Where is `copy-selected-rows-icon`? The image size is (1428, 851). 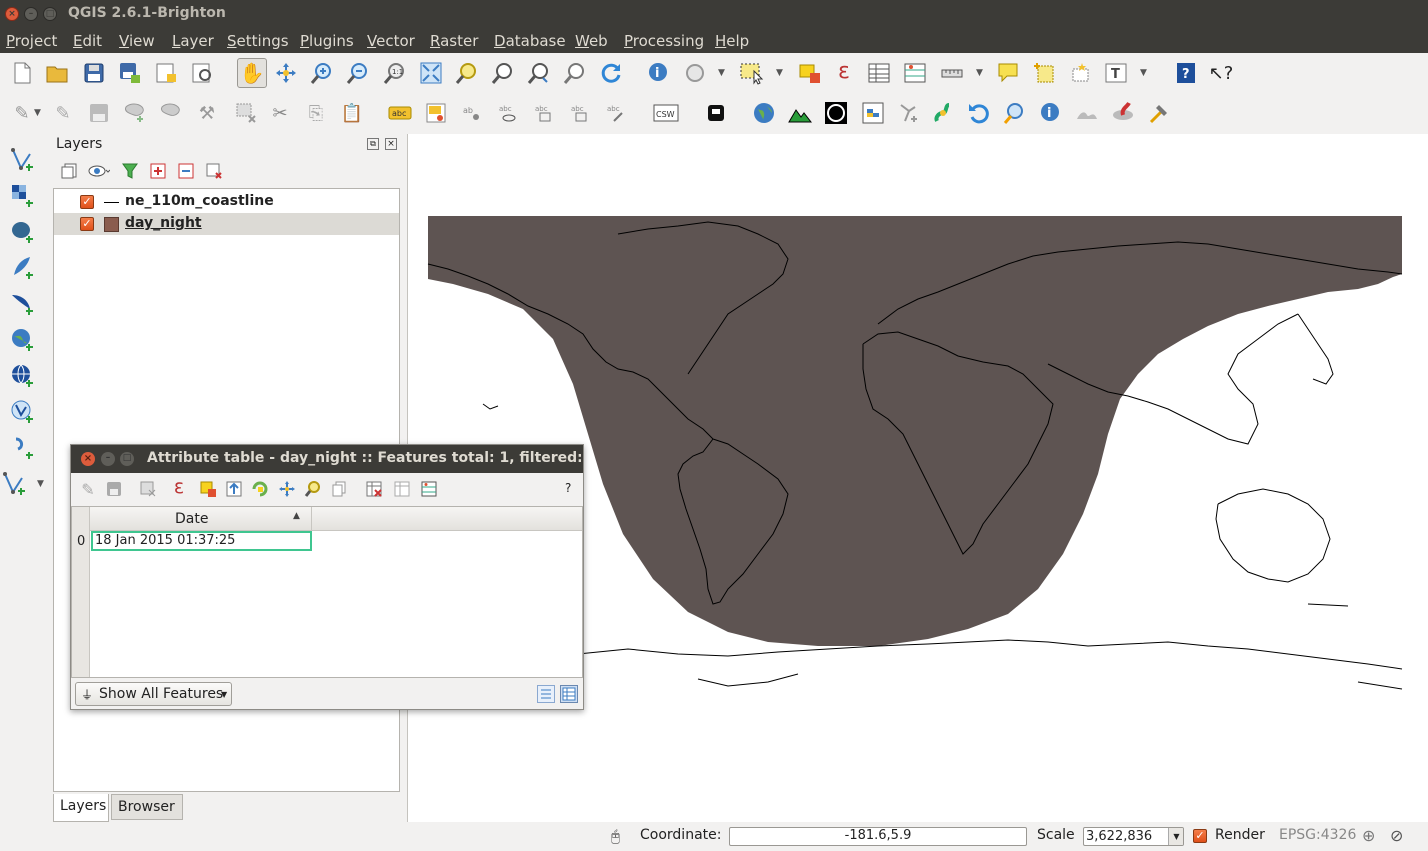
copy-selected-rows-icon is located at coordinates (340, 489).